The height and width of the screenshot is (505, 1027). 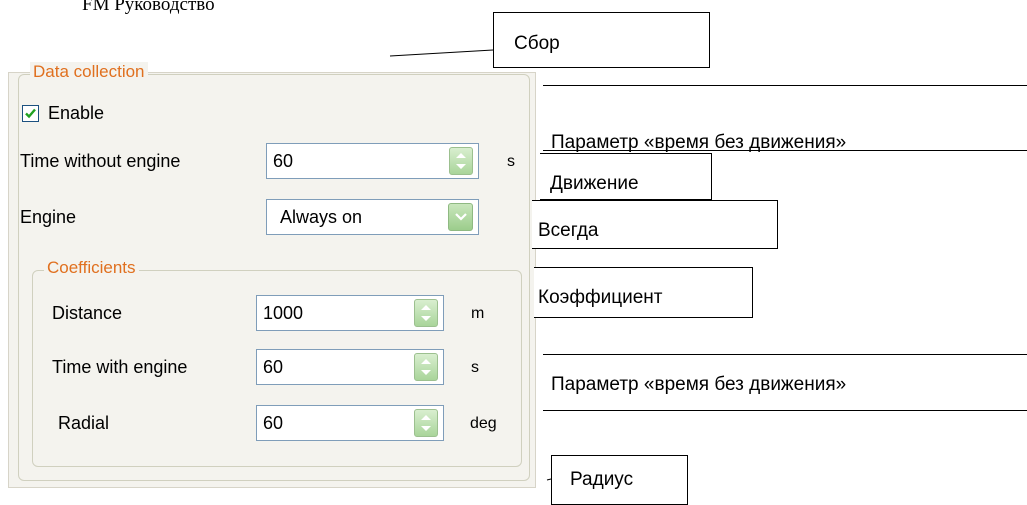 I want to click on callout-radius-text: Радиус, so click(x=602, y=479).